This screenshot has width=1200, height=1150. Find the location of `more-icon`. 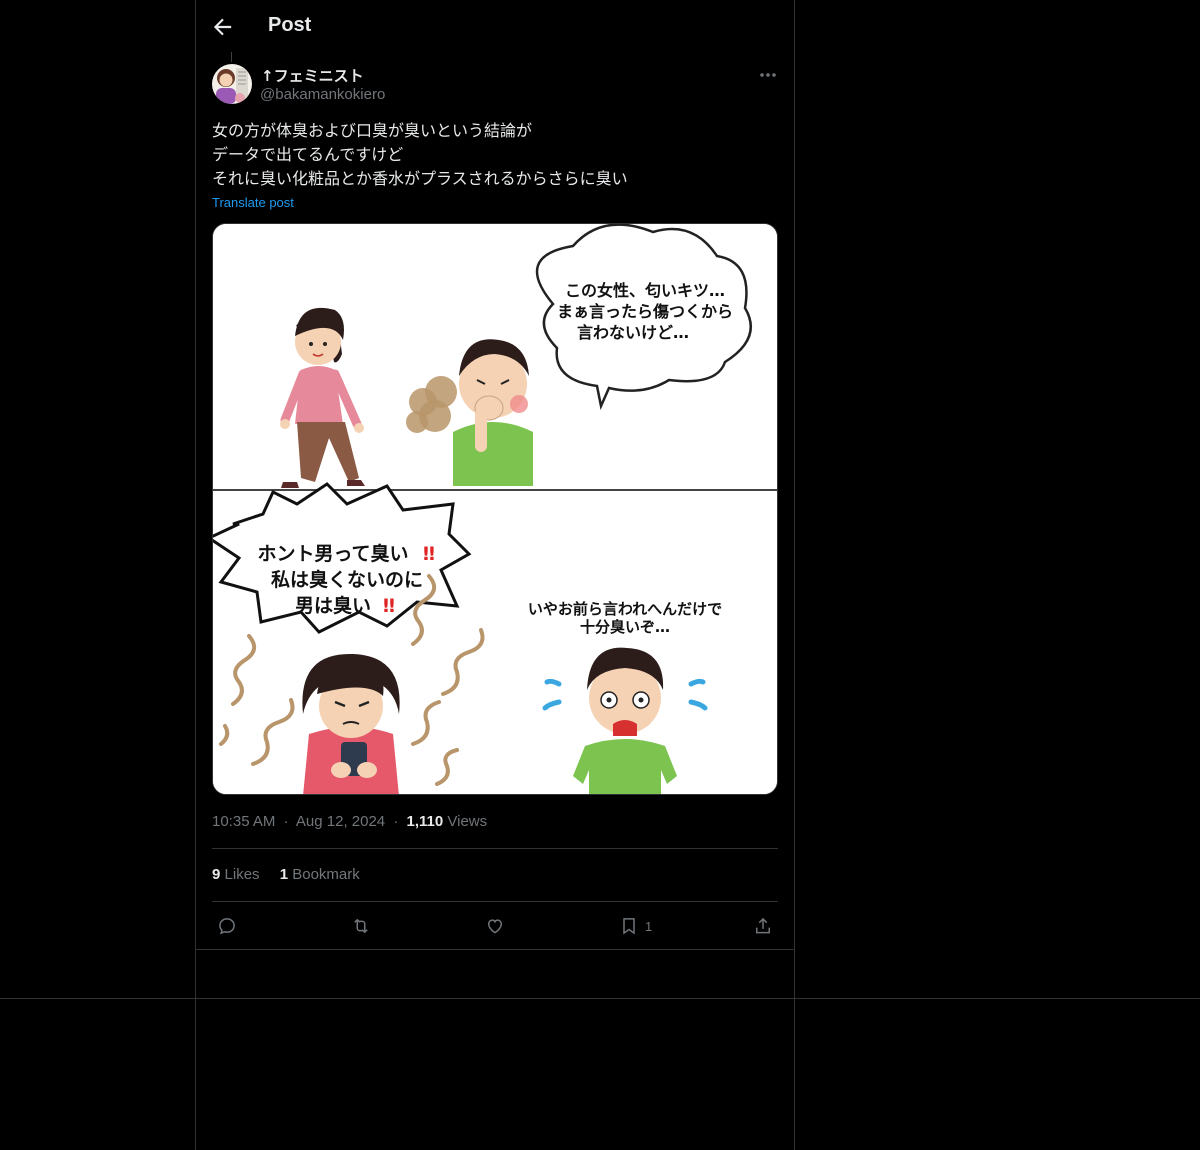

more-icon is located at coordinates (768, 75).